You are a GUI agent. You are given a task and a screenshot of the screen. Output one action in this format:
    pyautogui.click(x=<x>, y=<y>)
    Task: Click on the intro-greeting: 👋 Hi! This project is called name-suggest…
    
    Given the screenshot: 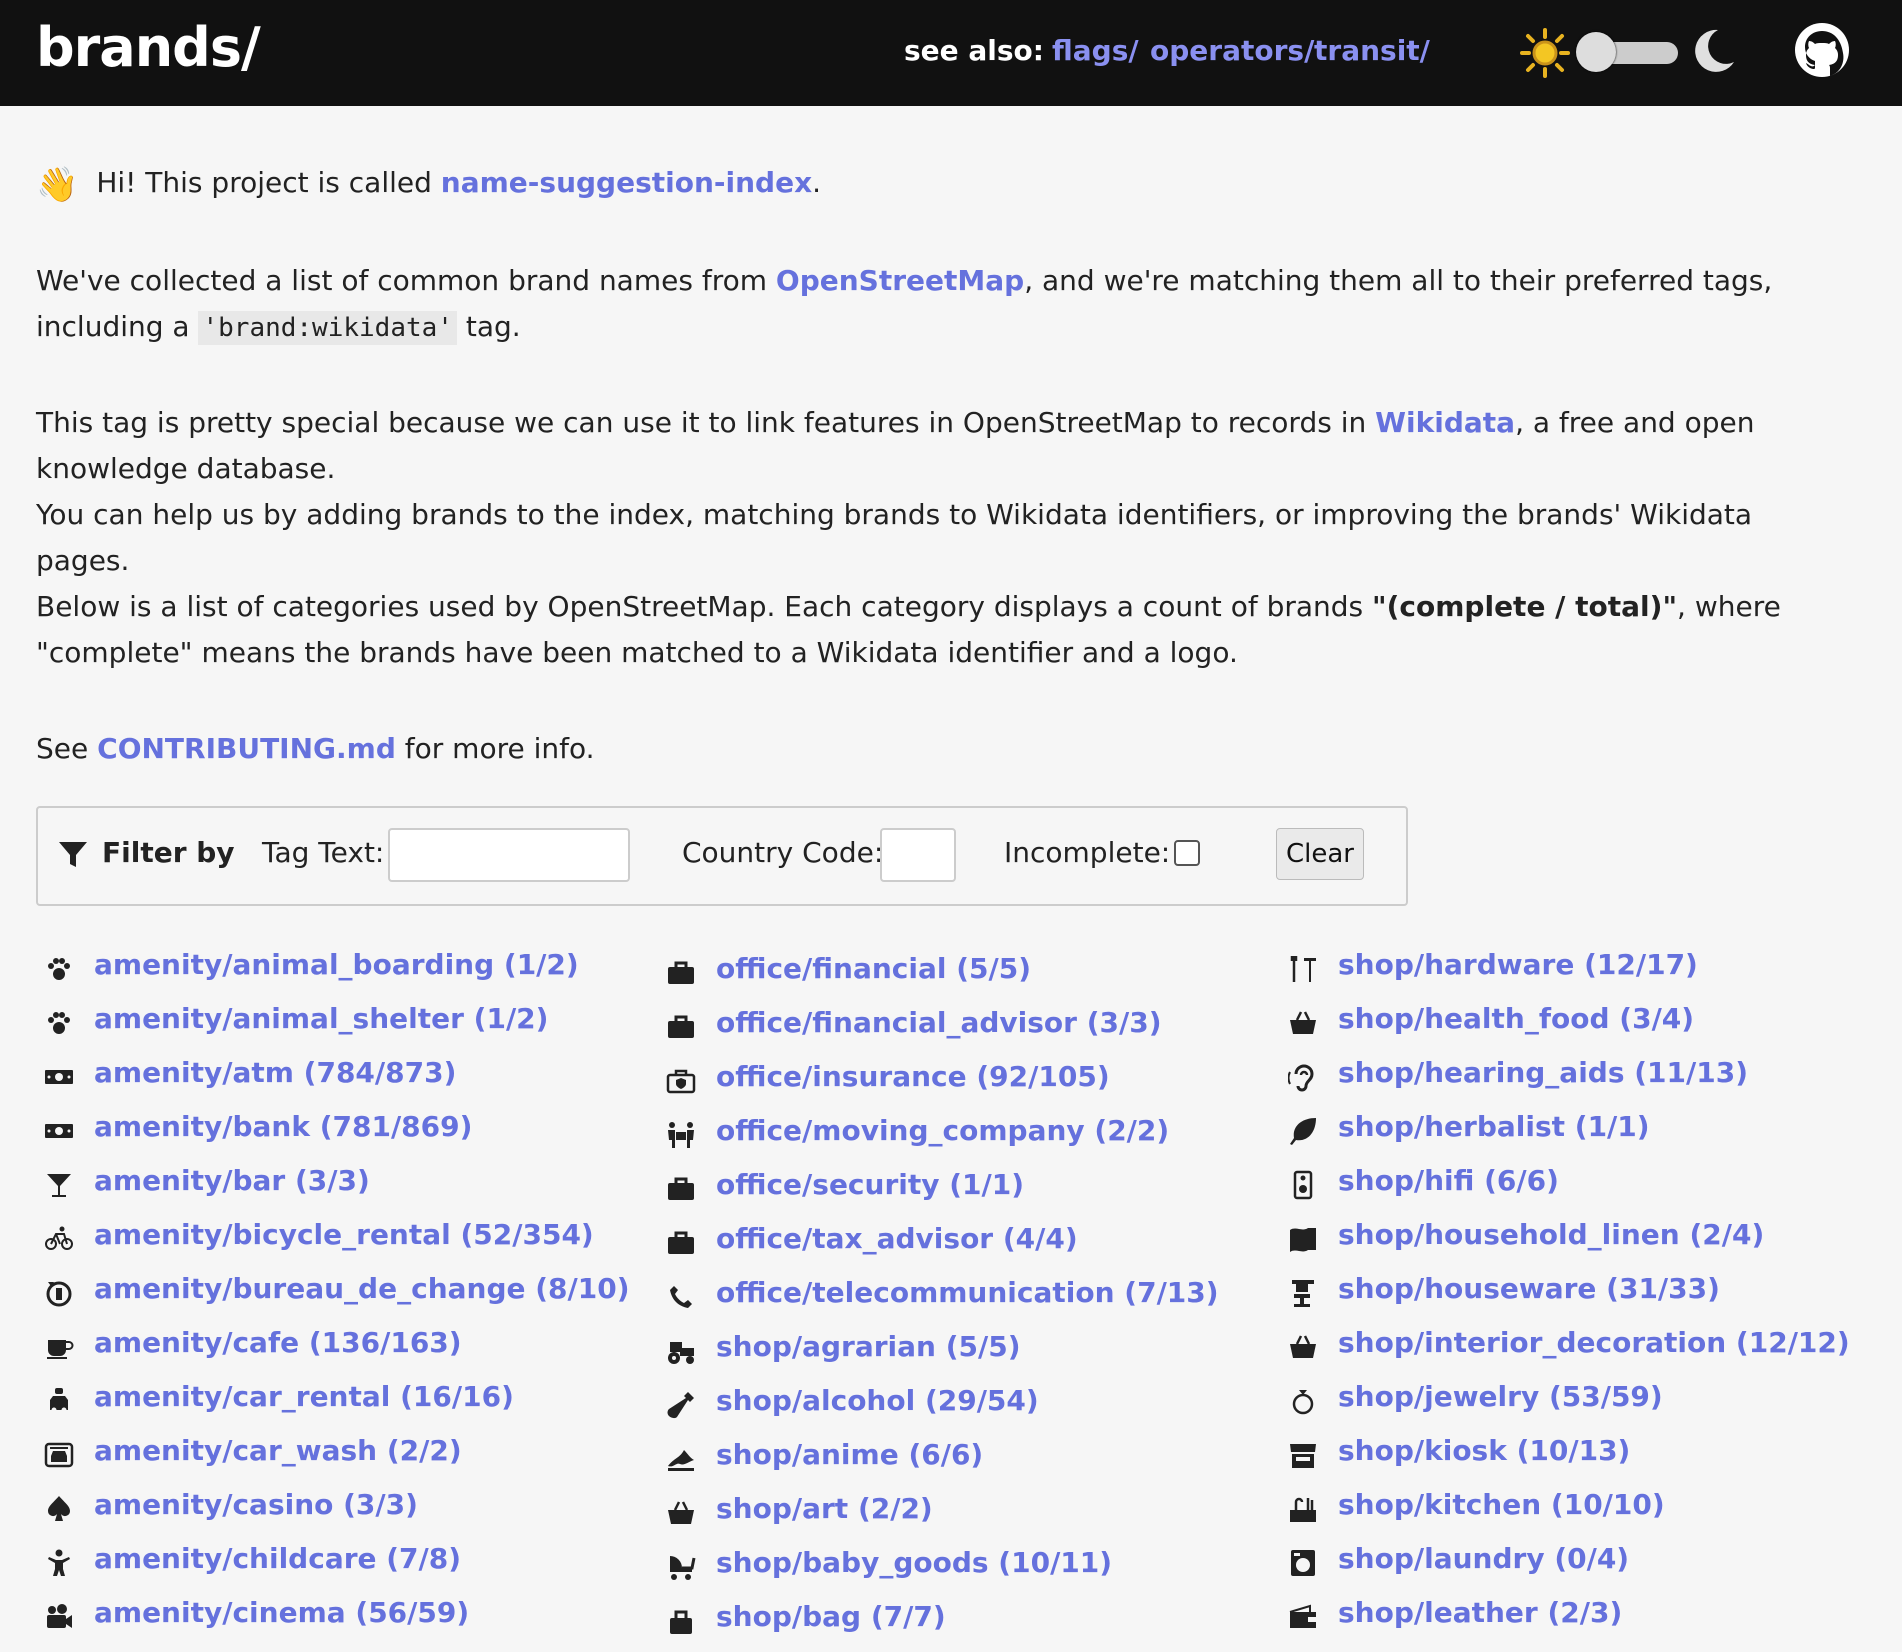 What is the action you would take?
    pyautogui.click(x=429, y=185)
    